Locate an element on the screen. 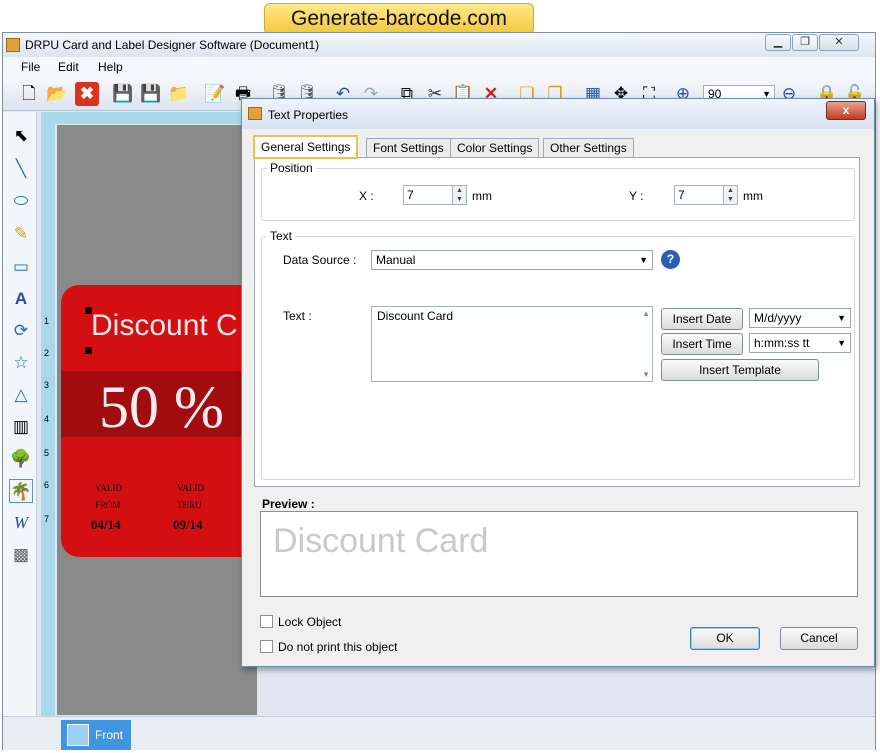  text-input: Discount Card ▲ ▼ is located at coordinates (512, 344).